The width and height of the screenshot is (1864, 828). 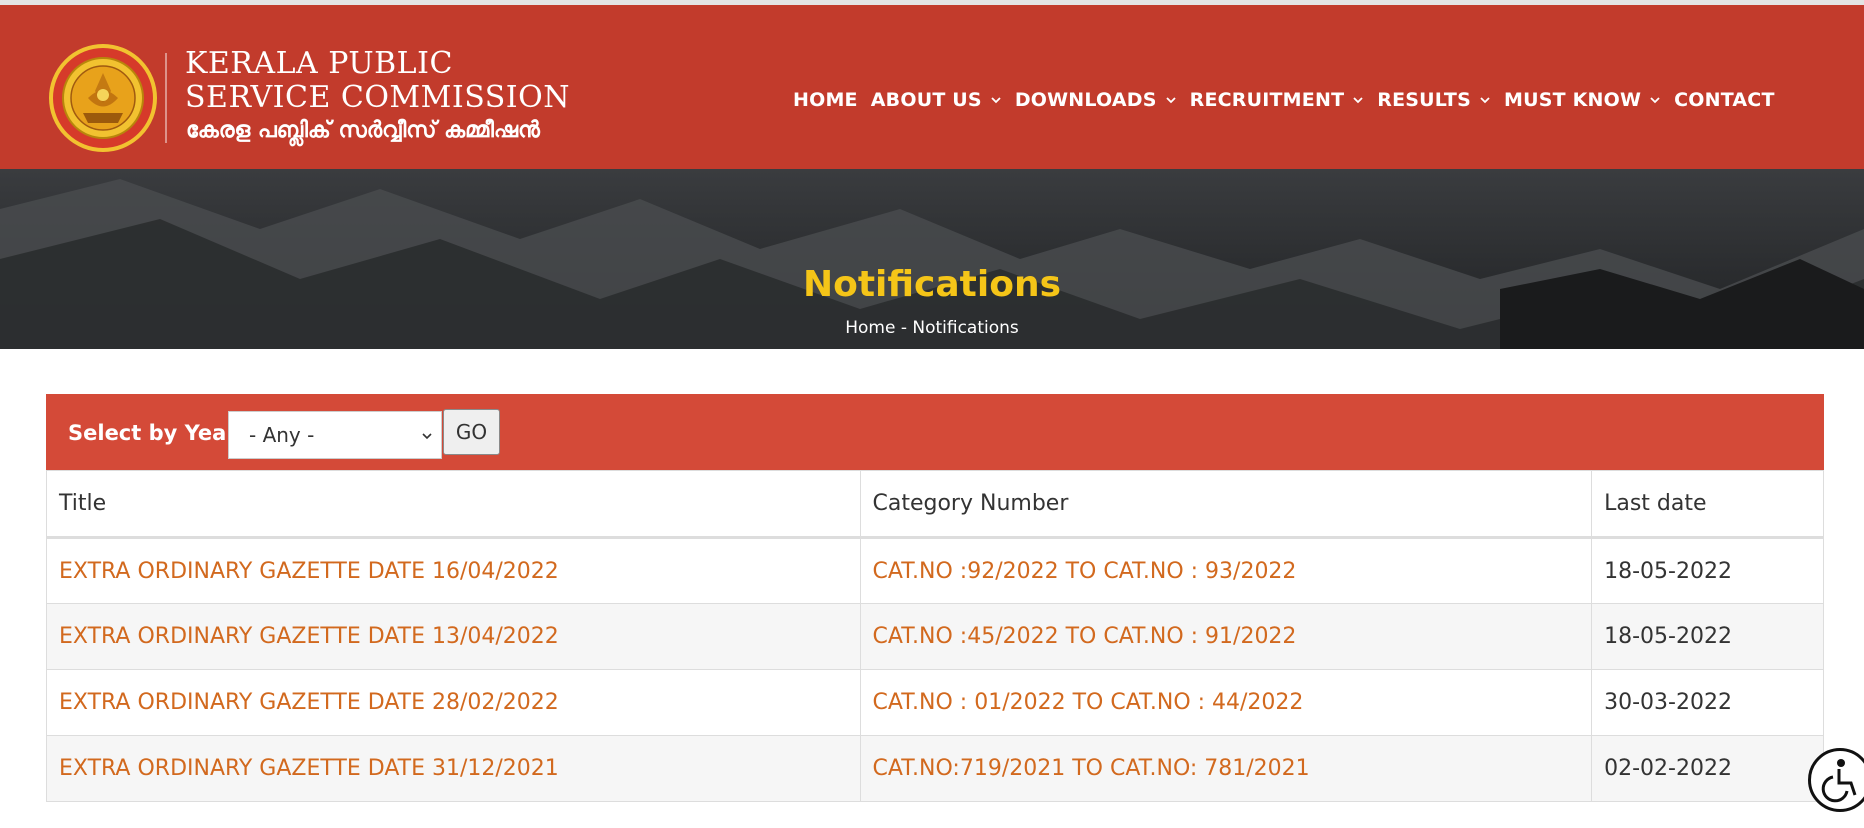 I want to click on table-header-row: Title Category Number Last date, so click(x=935, y=504).